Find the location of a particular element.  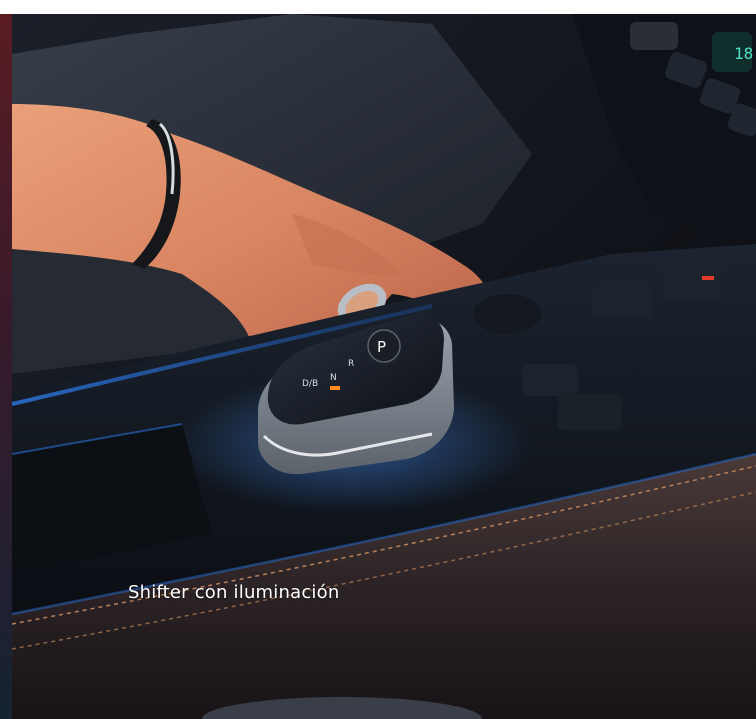

photo-caption: Shifter con iluminación is located at coordinates (234, 592).